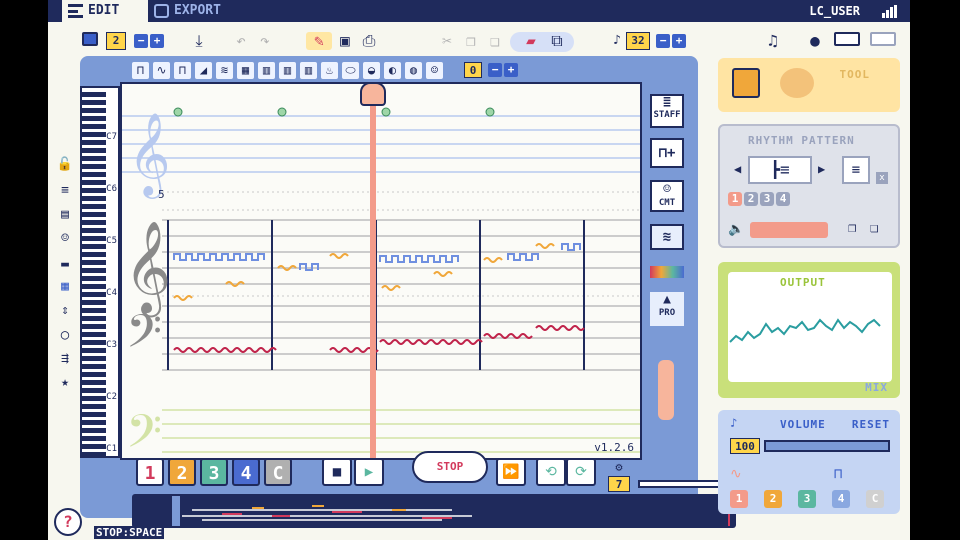 This screenshot has height=540, width=960. Describe the element at coordinates (105, 11) in the screenshot. I see `tab-edit: EDIT` at that location.